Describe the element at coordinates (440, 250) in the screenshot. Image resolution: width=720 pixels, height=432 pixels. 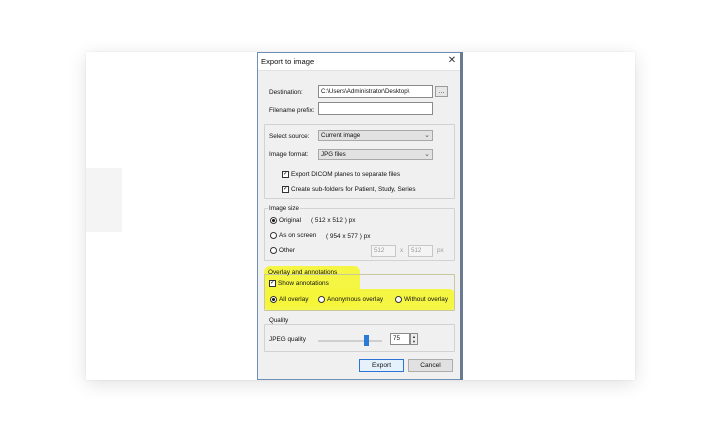
I see `other-size-unit: px` at that location.